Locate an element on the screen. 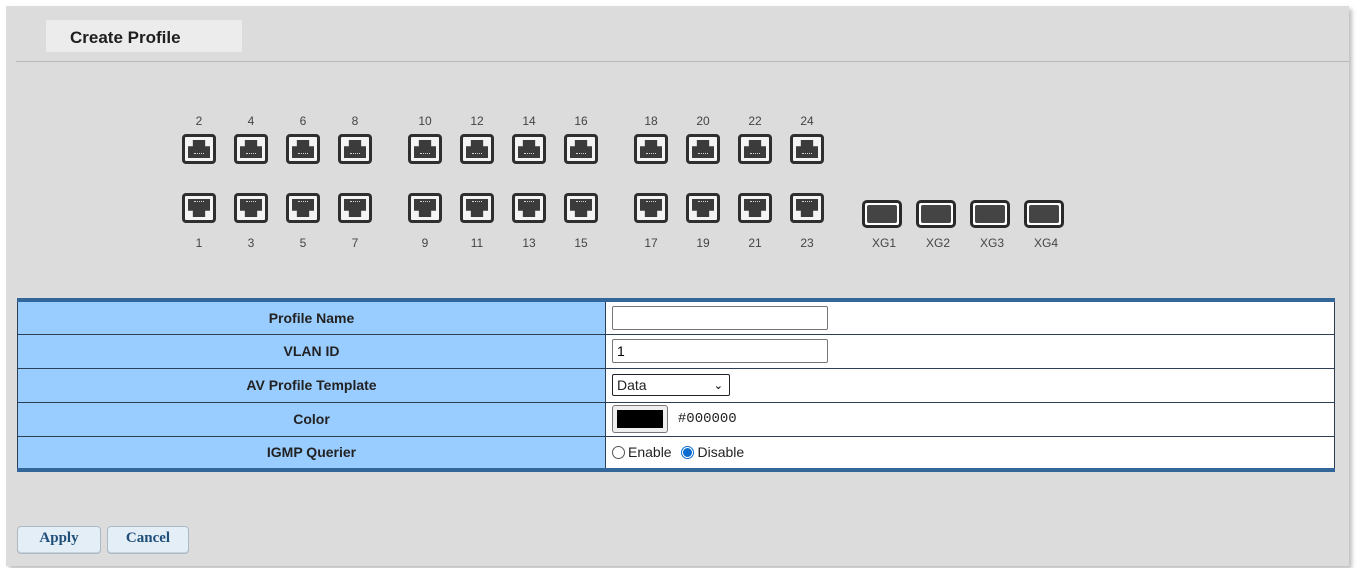 This screenshot has height=568, width=1363. sfp-port-xg3 is located at coordinates (990, 214).